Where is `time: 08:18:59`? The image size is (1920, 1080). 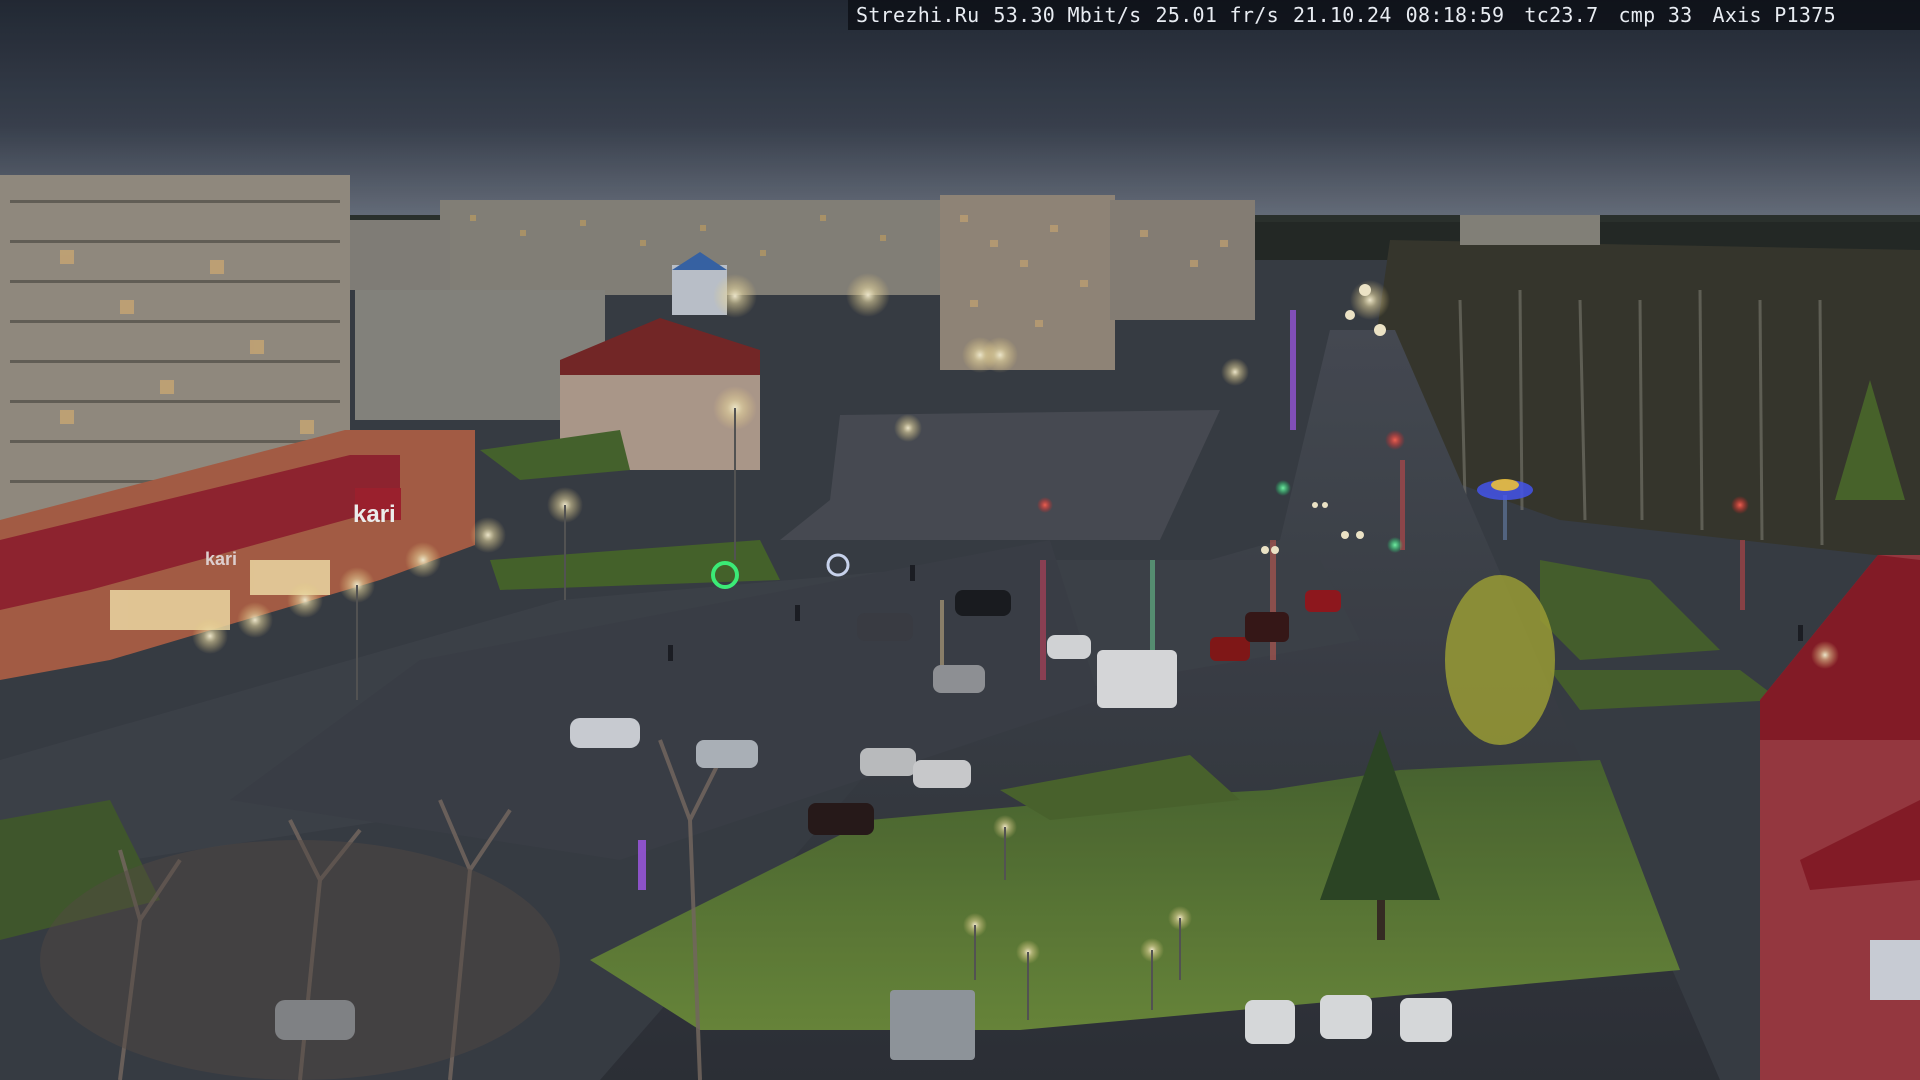
time: 08:18:59 is located at coordinates (1455, 15).